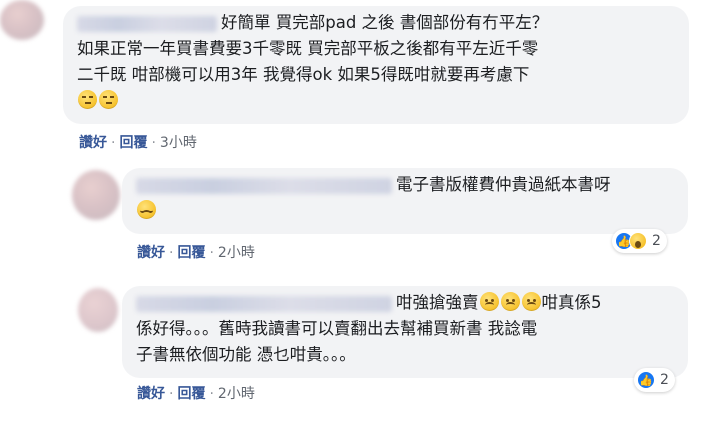 Image resolution: width=704 pixels, height=422 pixels. I want to click on comment-text: 好簡單 買完部pad 之後 書個部份有冇平左？, so click(385, 22).